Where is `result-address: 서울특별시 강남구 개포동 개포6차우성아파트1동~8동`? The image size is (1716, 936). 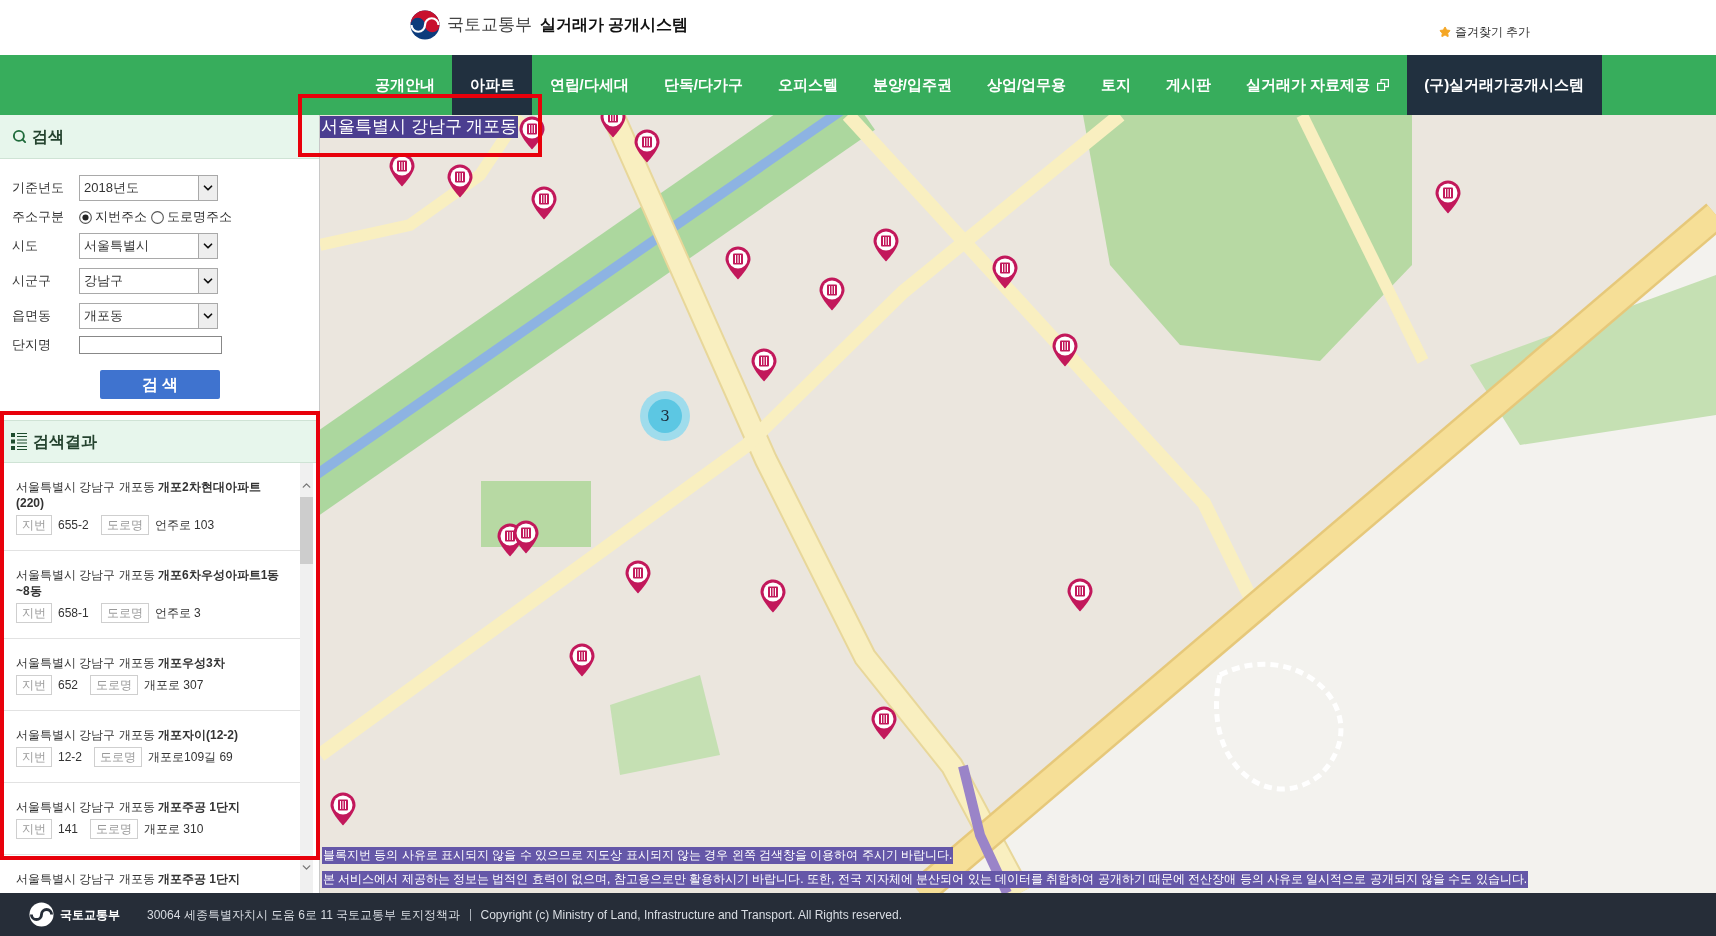 result-address: 서울특별시 강남구 개포동 개포6차우성아파트1동~8동 is located at coordinates (148, 583).